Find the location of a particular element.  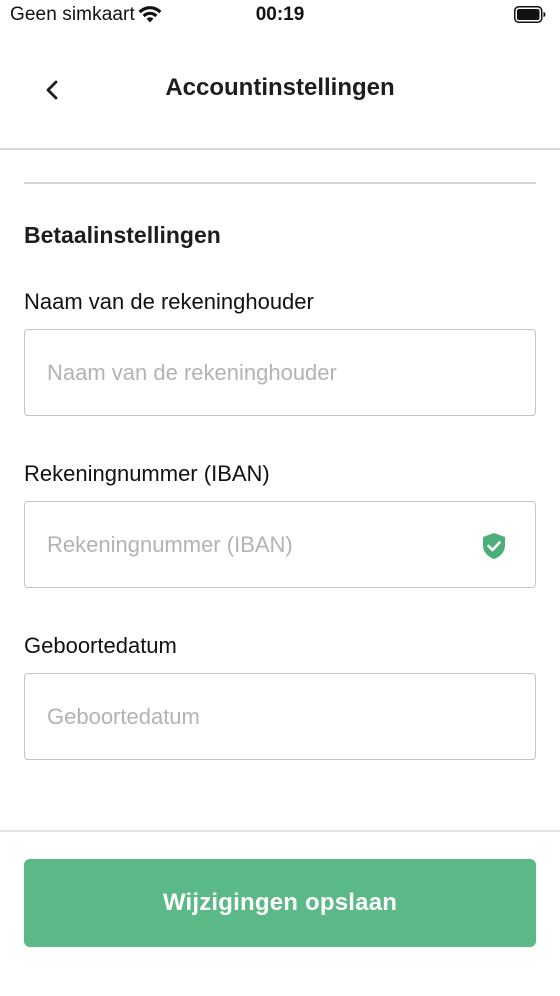

birthdate-field is located at coordinates (280, 716).